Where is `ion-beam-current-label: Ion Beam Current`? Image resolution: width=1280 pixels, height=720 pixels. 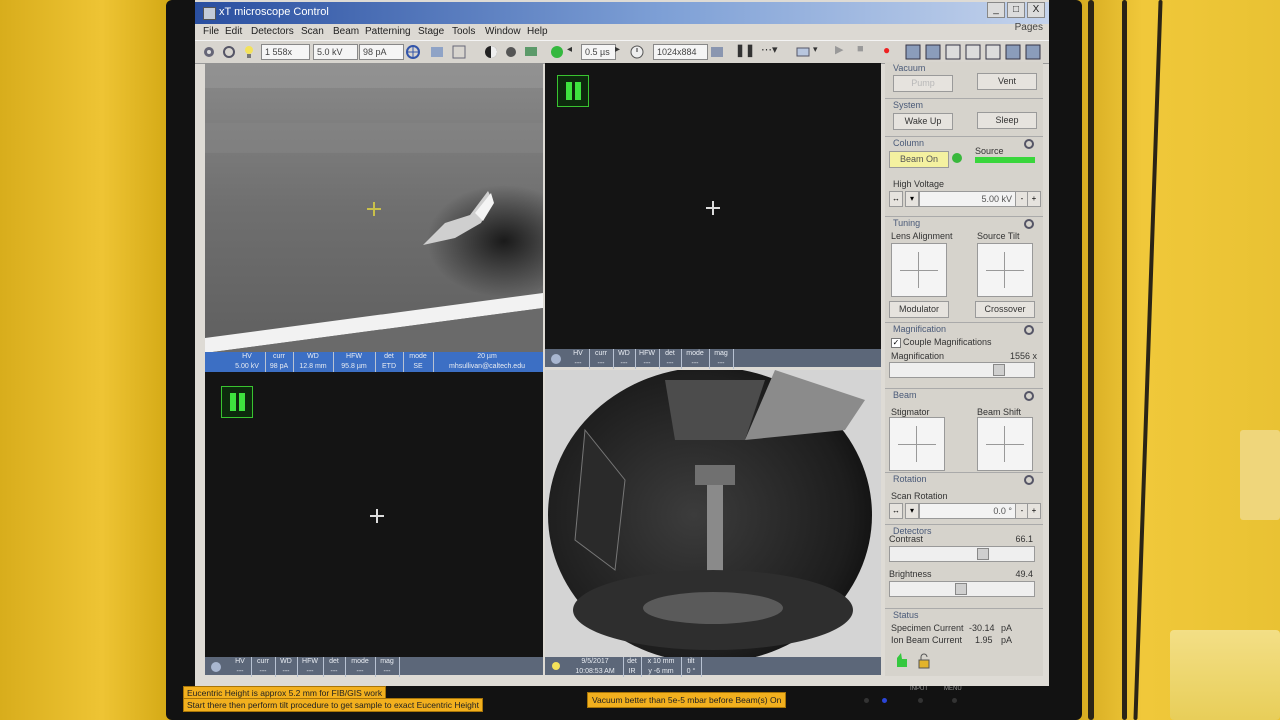
ion-beam-current-label: Ion Beam Current is located at coordinates (927, 640).